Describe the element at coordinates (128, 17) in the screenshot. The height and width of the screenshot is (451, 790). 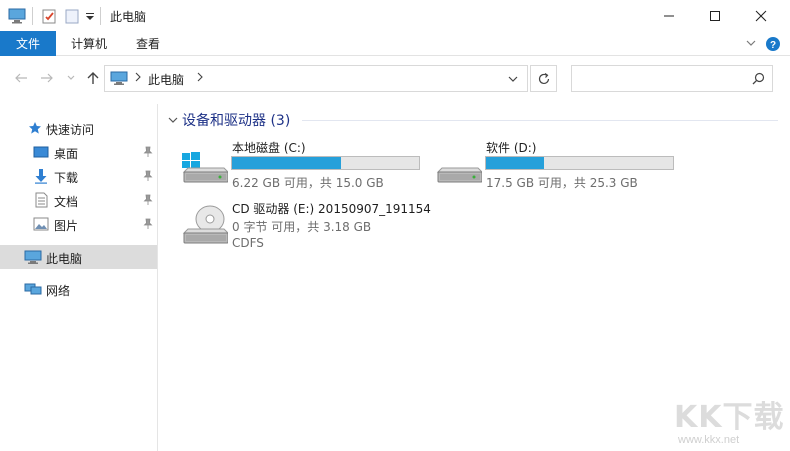
I see `window-title: 此电脑` at that location.